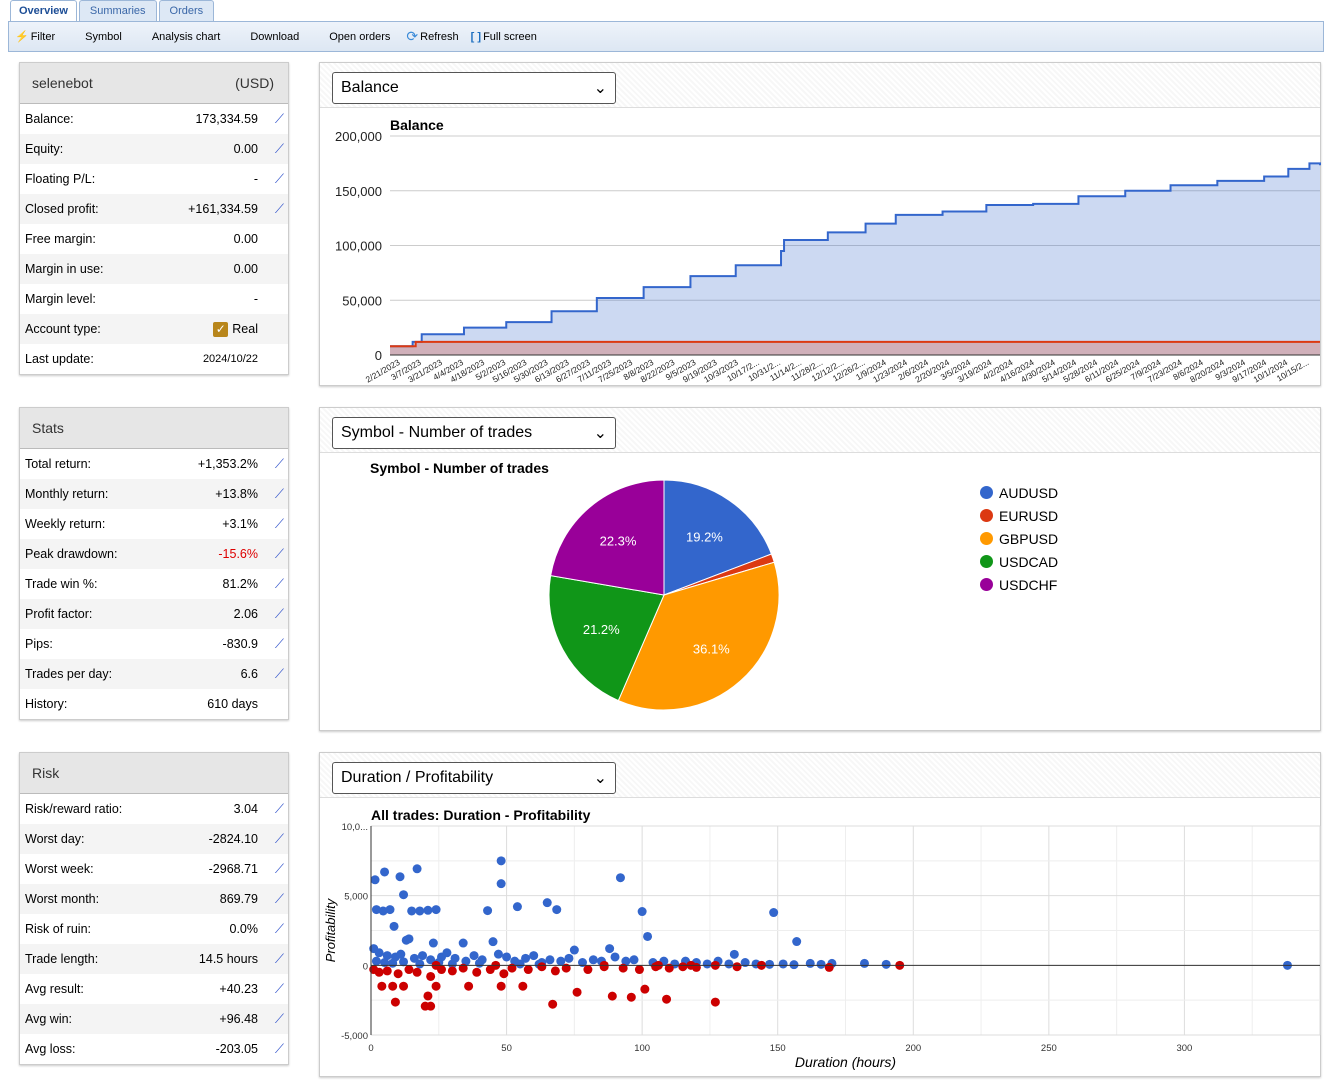 The width and height of the screenshot is (1324, 1088). Describe the element at coordinates (43, 36) in the screenshot. I see `filter-label: Filter` at that location.